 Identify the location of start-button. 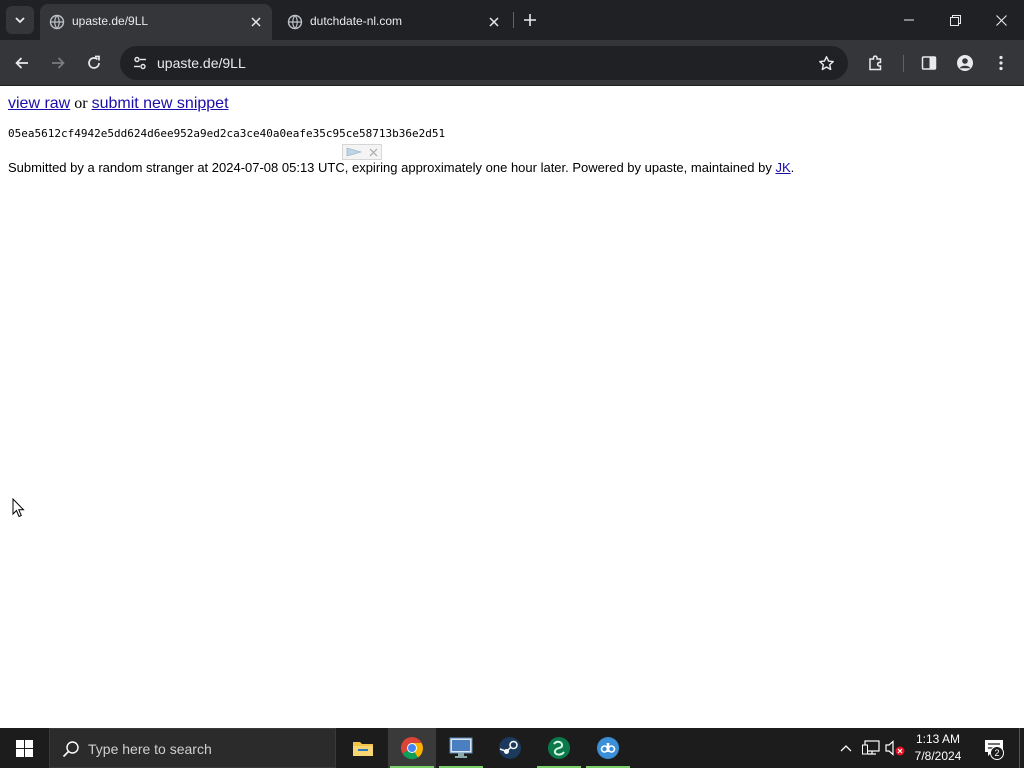
(24, 748).